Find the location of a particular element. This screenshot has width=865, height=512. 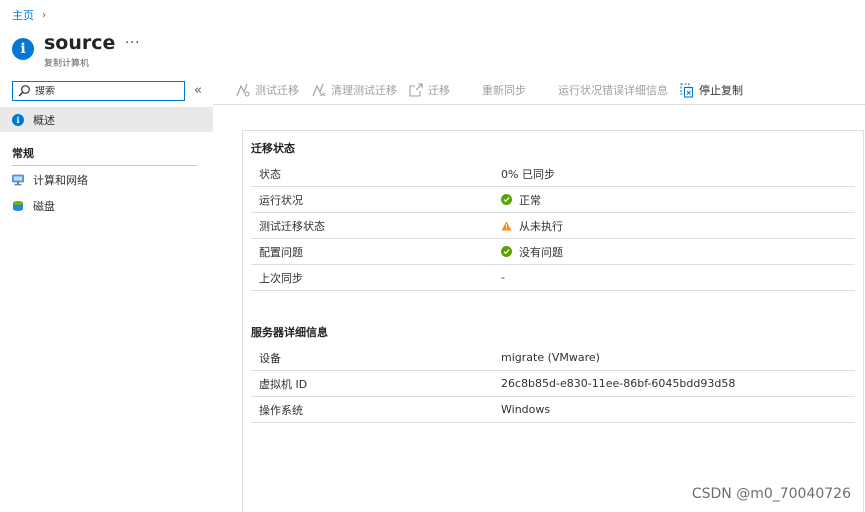

test-migrate-button: 测试迁移 is located at coordinates (267, 90).